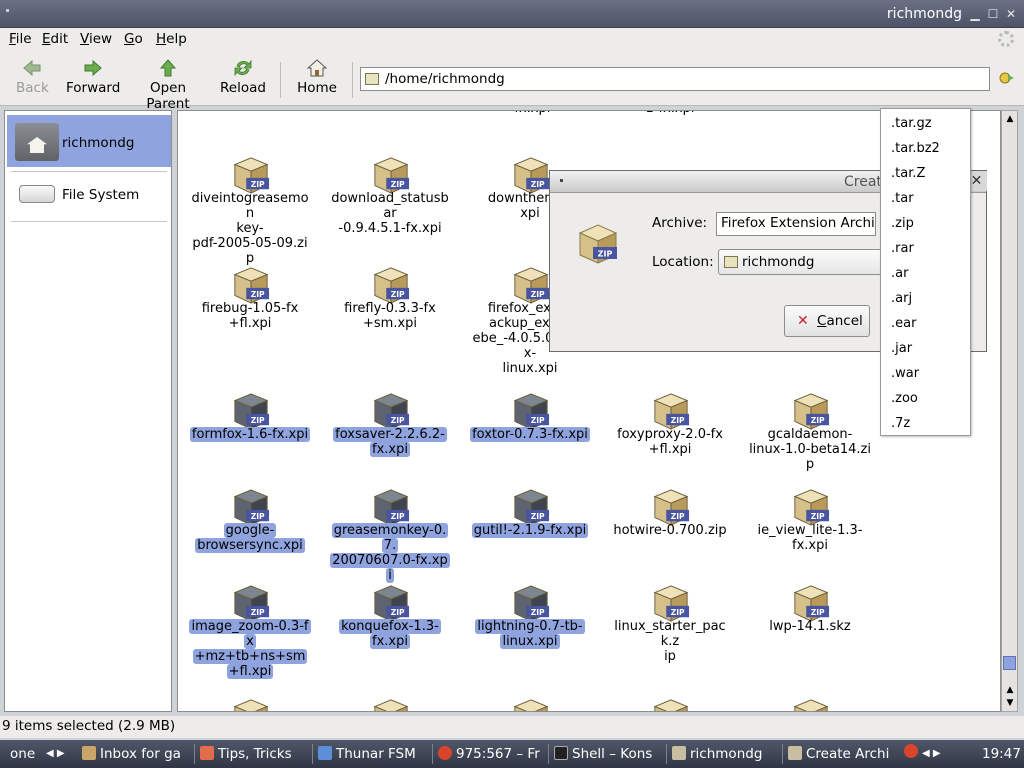  What do you see at coordinates (317, 68) in the screenshot?
I see `home-icon` at bounding box center [317, 68].